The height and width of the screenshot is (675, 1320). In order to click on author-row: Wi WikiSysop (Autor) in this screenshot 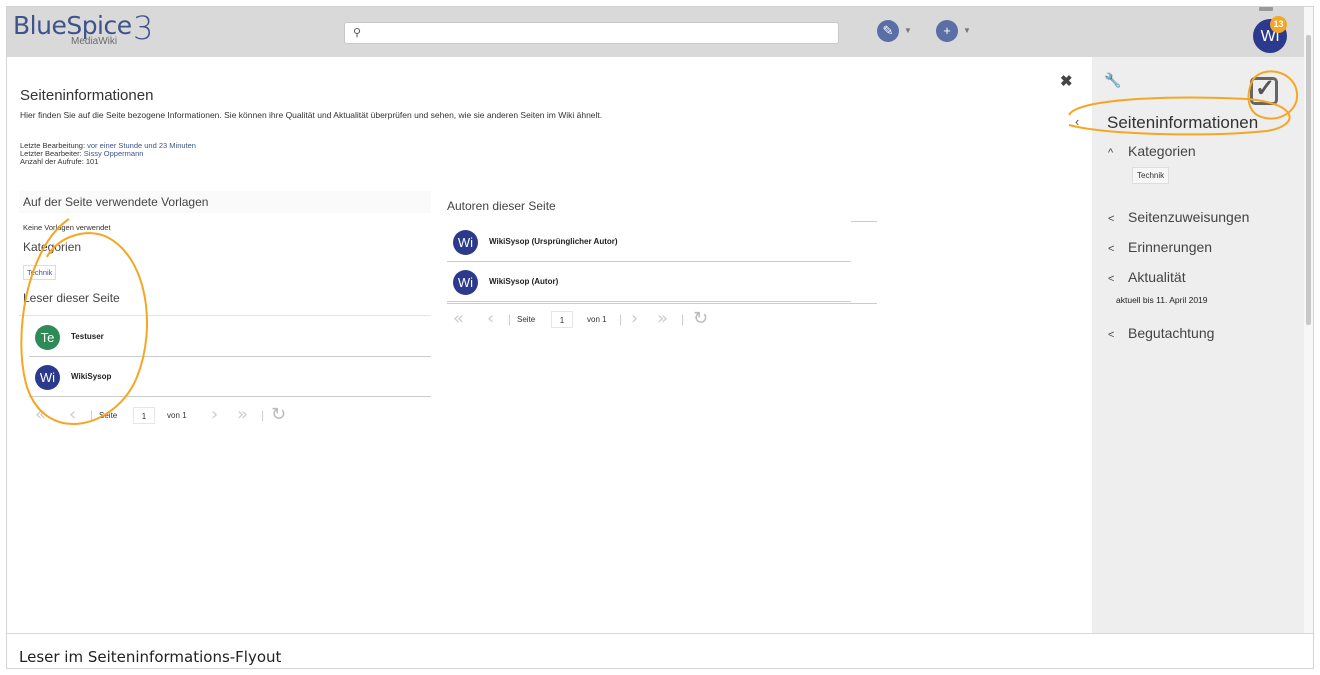, I will do `click(649, 282)`.